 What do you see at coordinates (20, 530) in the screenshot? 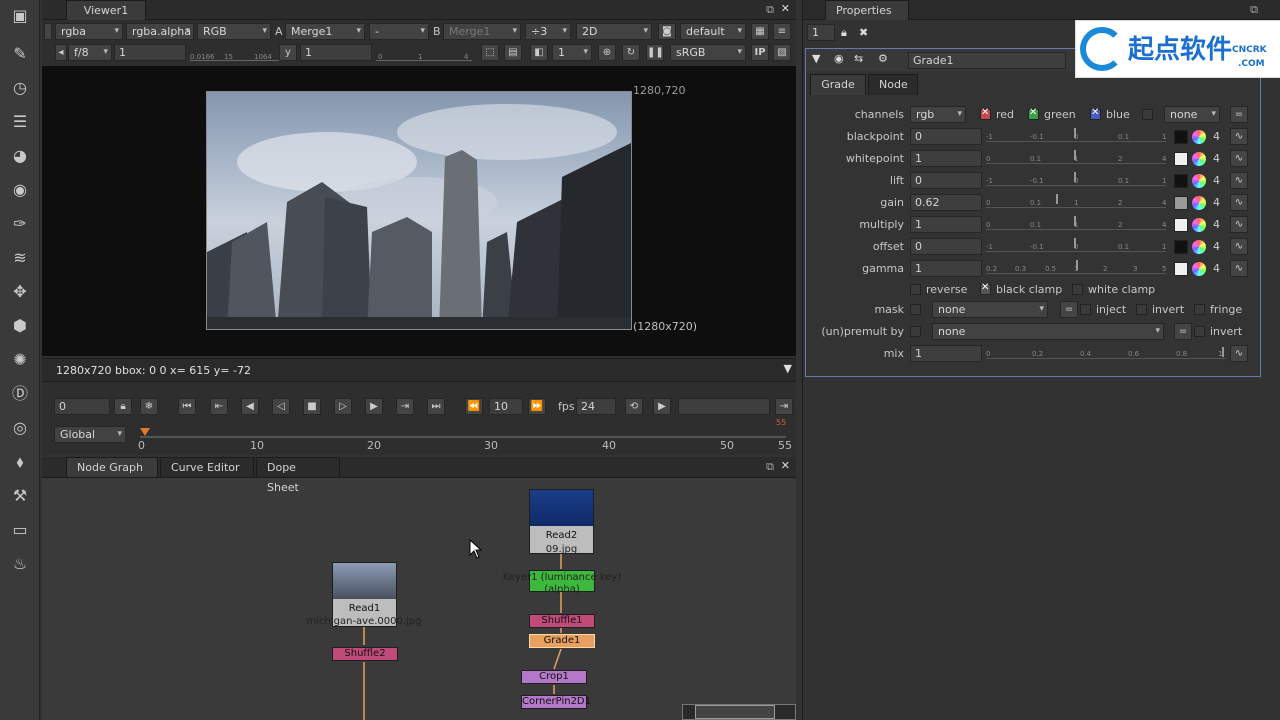
I see `furnace-icon: ▭` at bounding box center [20, 530].